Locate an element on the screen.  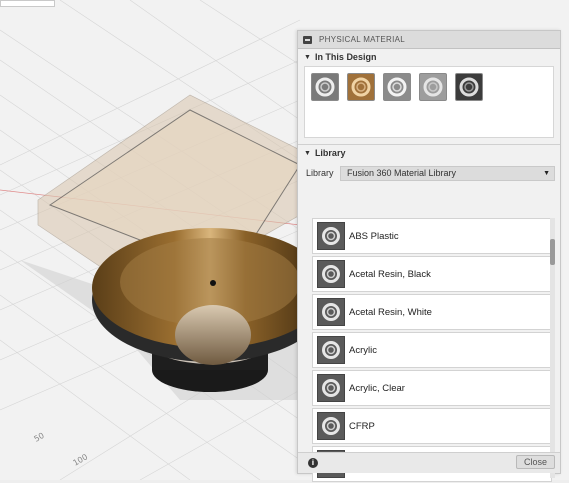
library-section-header: ▼ Library is located at coordinates (429, 153).